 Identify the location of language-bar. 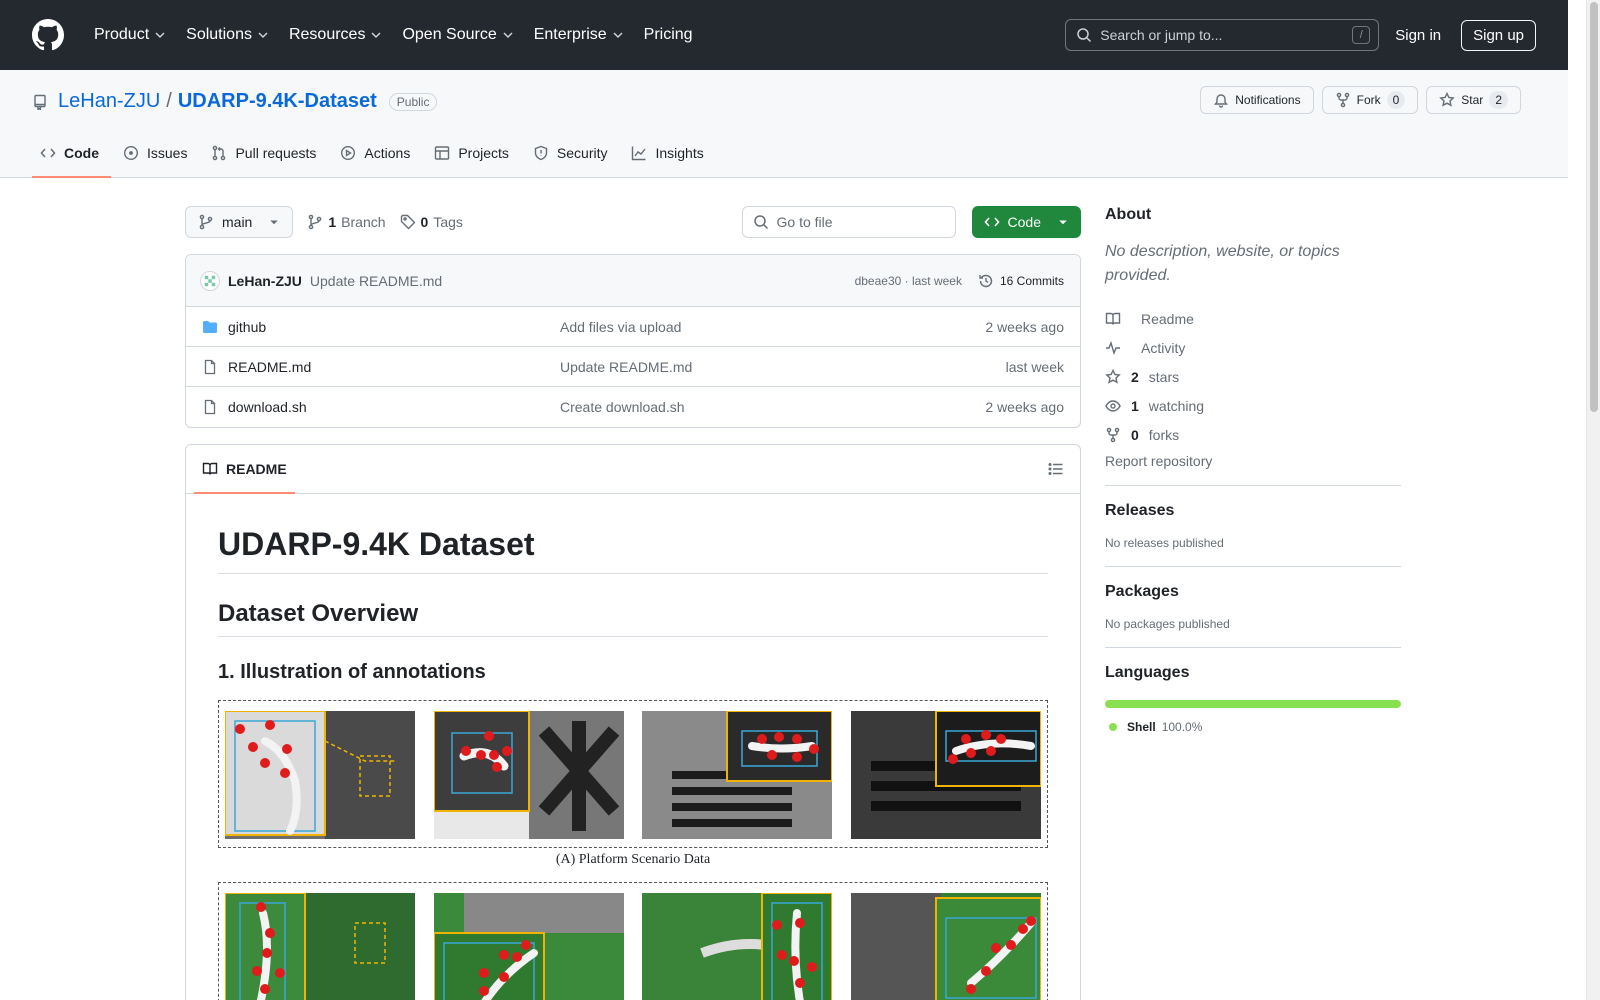
(1253, 704).